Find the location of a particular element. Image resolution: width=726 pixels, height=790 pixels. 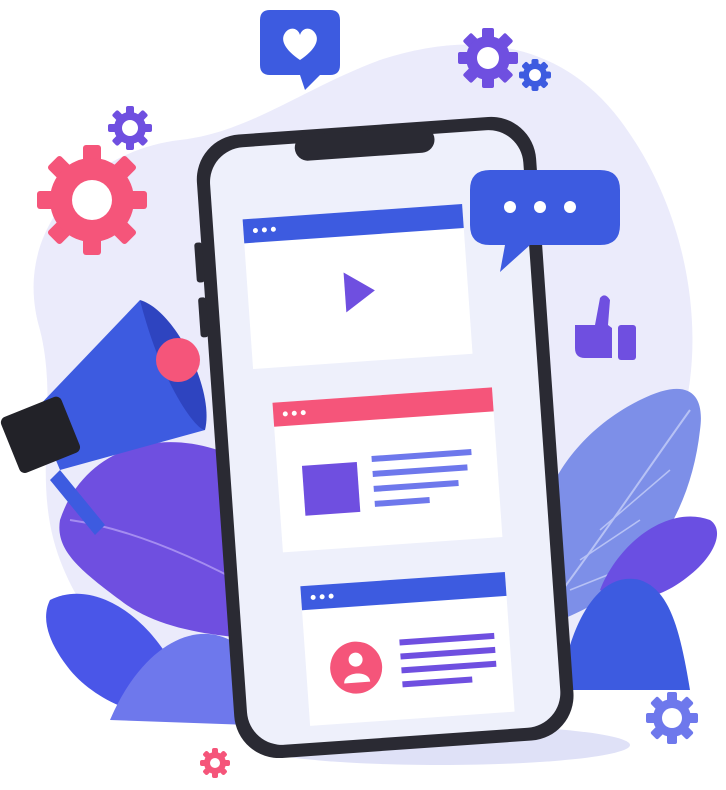

post-card is located at coordinates (387, 470).